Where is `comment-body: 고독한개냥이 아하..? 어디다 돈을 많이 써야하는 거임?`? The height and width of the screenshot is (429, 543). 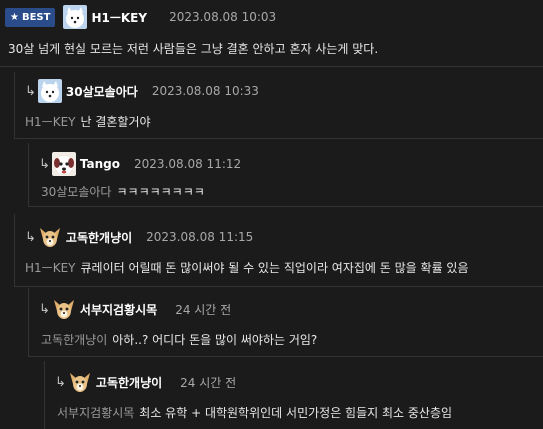
comment-body: 고독한개냥이 아하..? 어디다 돈을 많이 써야하는 거임? is located at coordinates (179, 339).